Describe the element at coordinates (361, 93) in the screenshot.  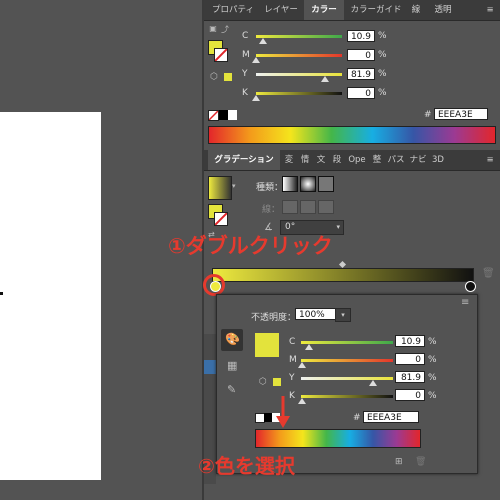
I see `black-value-field: 0` at that location.